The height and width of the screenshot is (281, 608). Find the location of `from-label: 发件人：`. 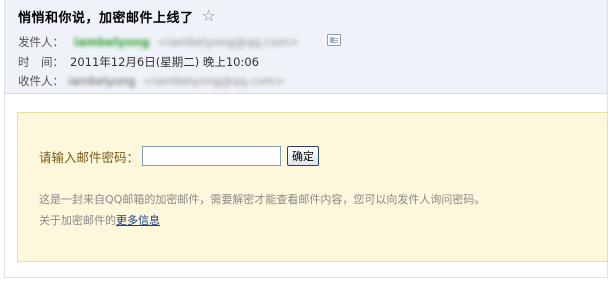

from-label: 发件人： is located at coordinates (41, 42).